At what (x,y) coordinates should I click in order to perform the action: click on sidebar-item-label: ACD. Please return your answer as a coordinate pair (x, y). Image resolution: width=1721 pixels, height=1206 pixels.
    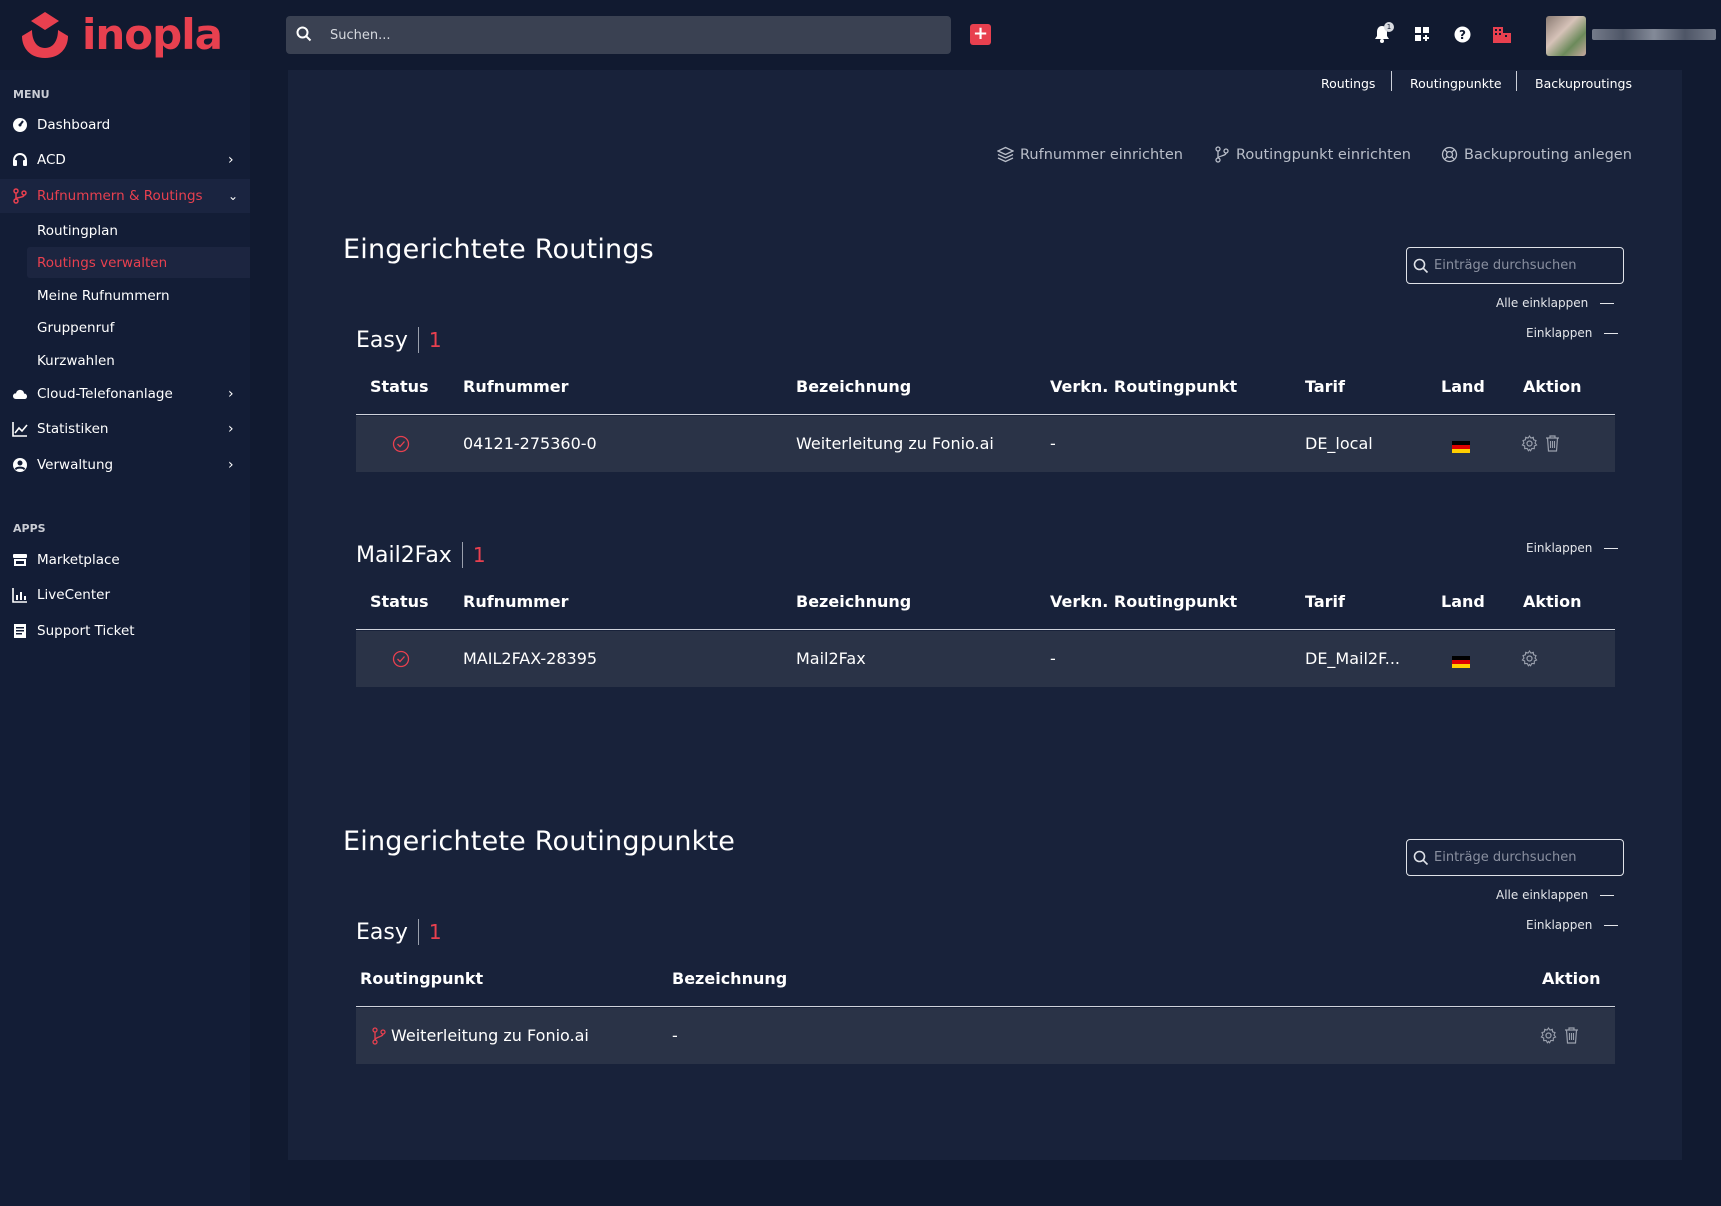
    Looking at the image, I should click on (51, 160).